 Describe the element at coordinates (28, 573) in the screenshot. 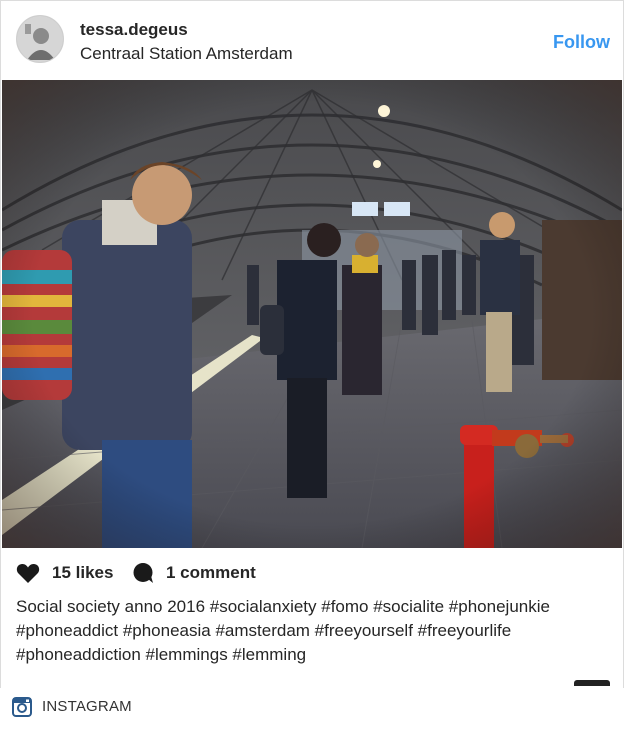

I see `heart-icon` at that location.